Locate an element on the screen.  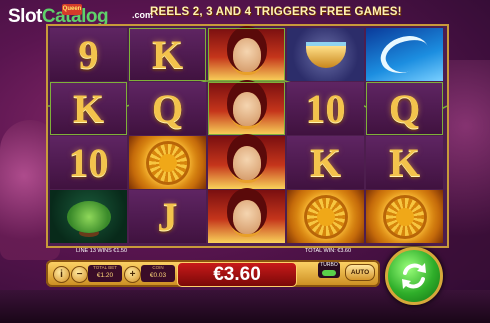
wave-art is located at coordinates (404, 54).